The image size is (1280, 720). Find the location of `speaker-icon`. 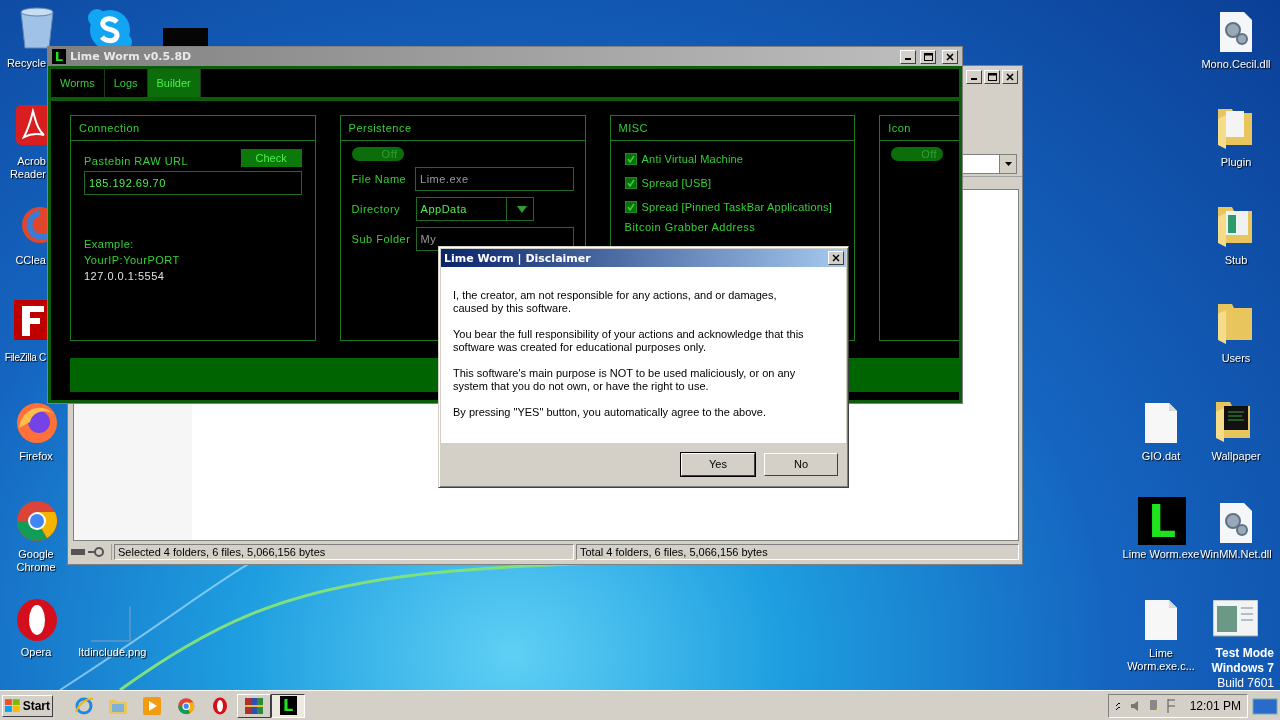

speaker-icon is located at coordinates (1133, 705).